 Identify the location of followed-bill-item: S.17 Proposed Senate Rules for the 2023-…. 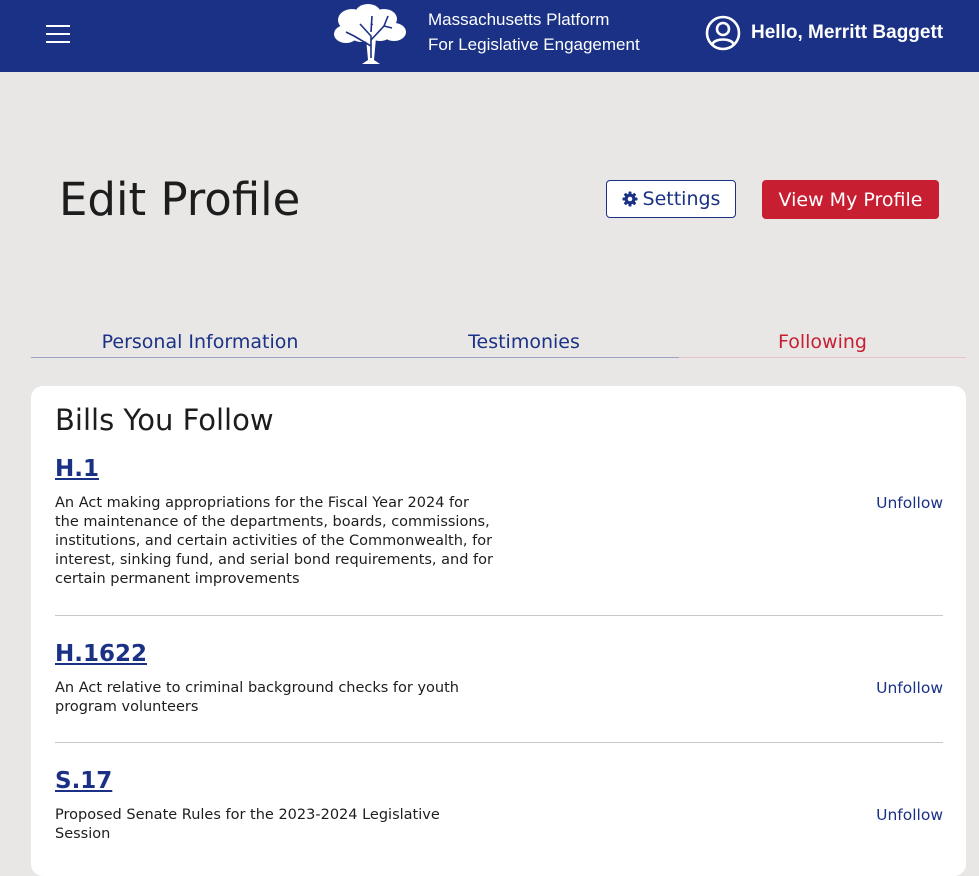
(499, 805).